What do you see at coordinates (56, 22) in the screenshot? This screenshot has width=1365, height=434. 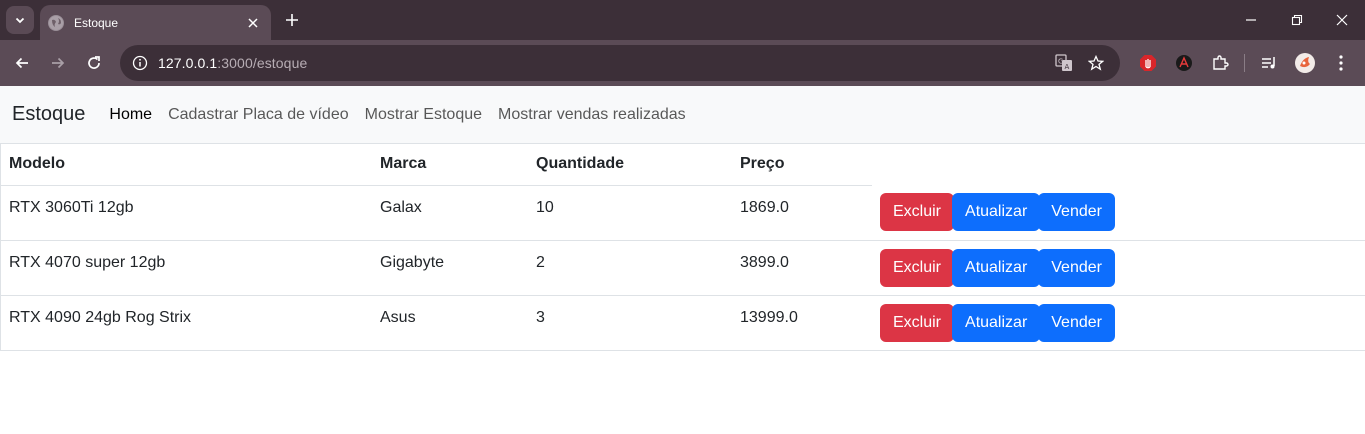 I see `globe-icon` at bounding box center [56, 22].